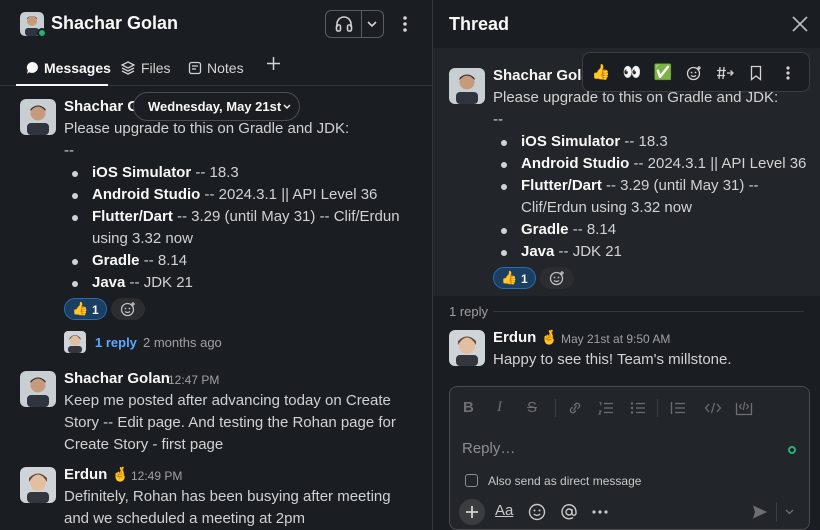  I want to click on tab-notes: Notes, so click(216, 68).